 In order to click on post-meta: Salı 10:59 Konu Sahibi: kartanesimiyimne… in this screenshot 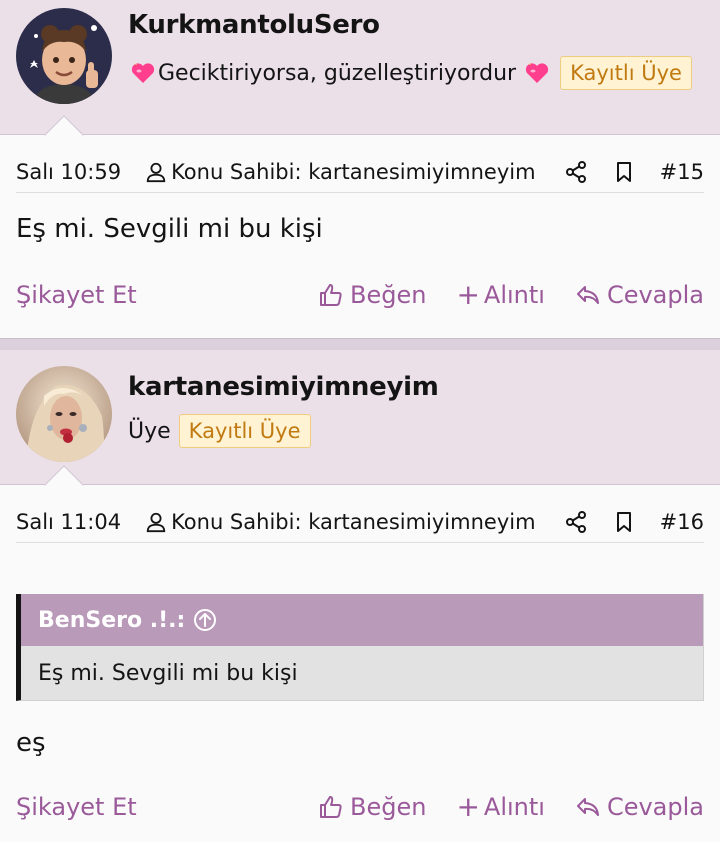, I will do `click(360, 172)`.